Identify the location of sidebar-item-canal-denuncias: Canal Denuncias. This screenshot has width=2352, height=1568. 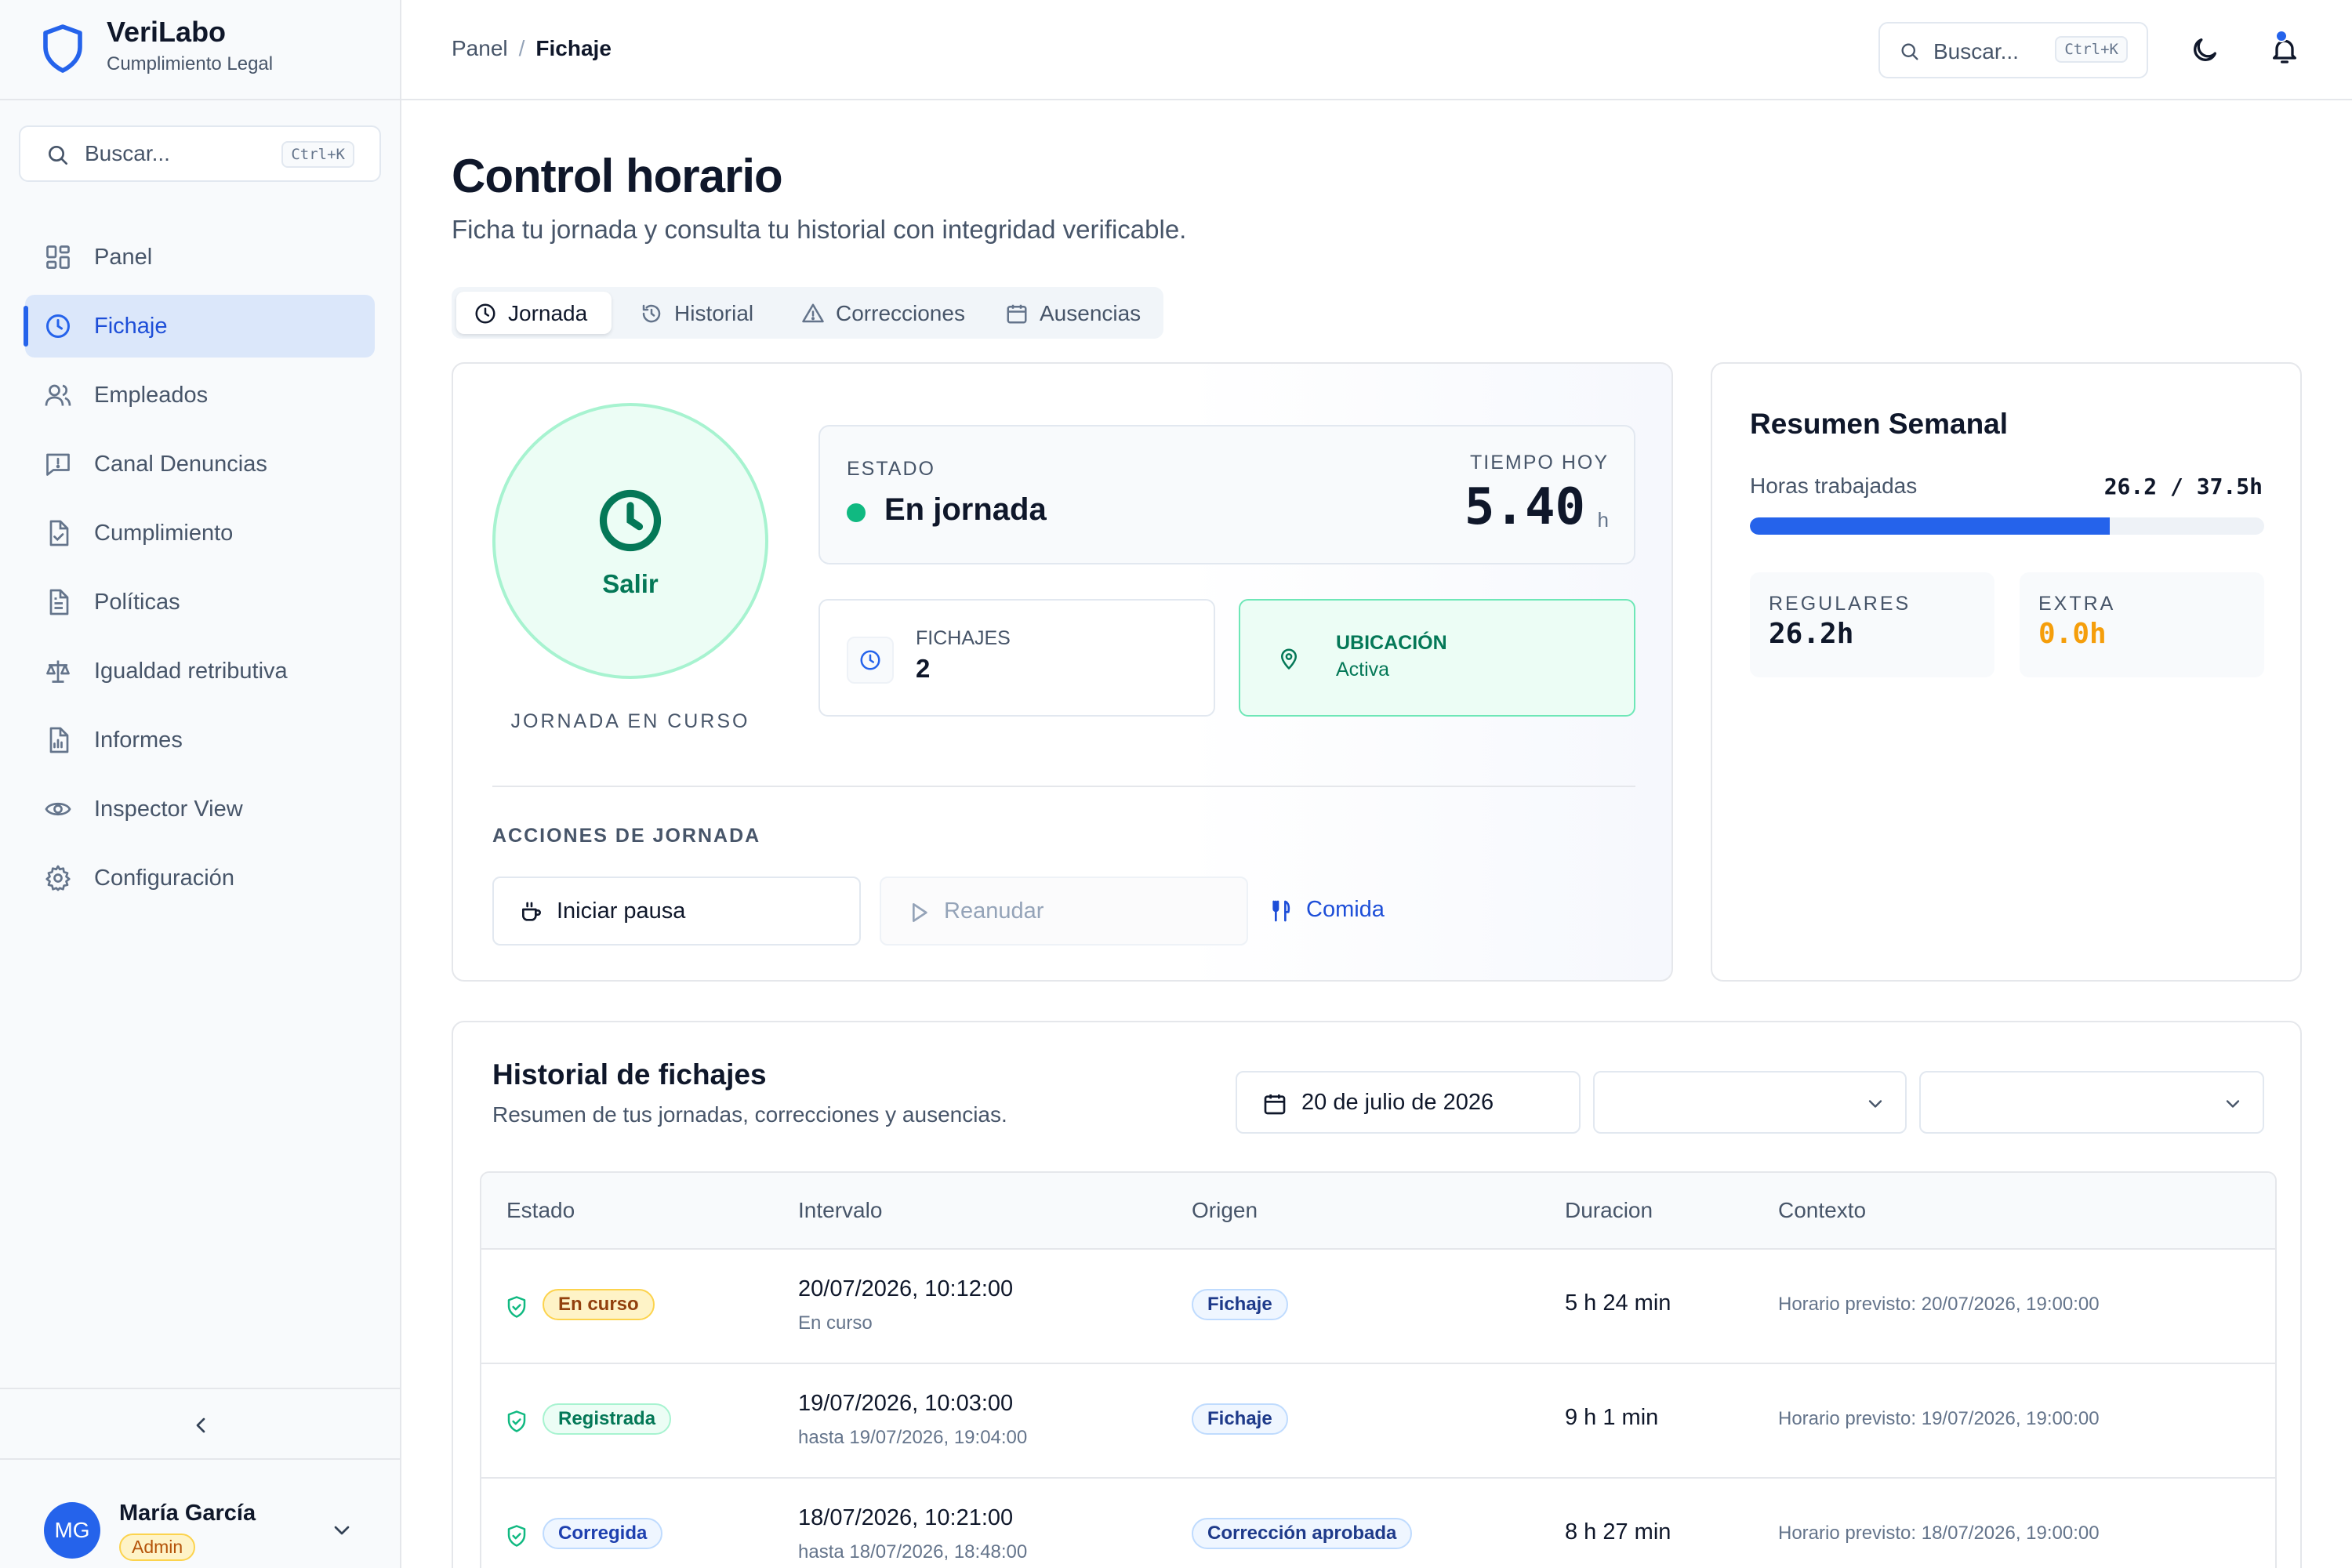
(200, 464).